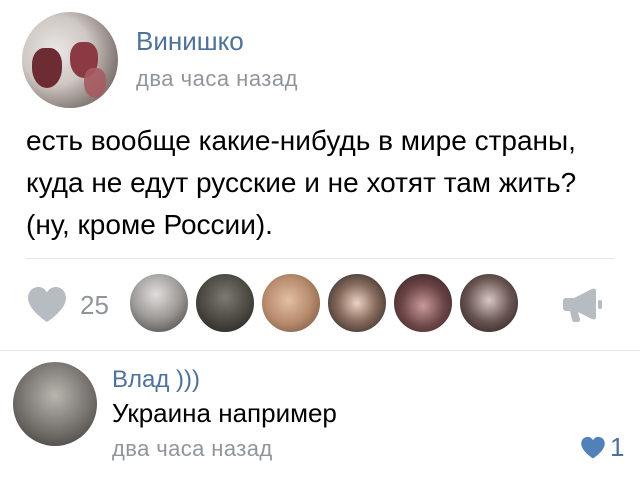 Image resolution: width=640 pixels, height=489 pixels. Describe the element at coordinates (156, 380) in the screenshot. I see `comment-author-link: Влад )))` at that location.